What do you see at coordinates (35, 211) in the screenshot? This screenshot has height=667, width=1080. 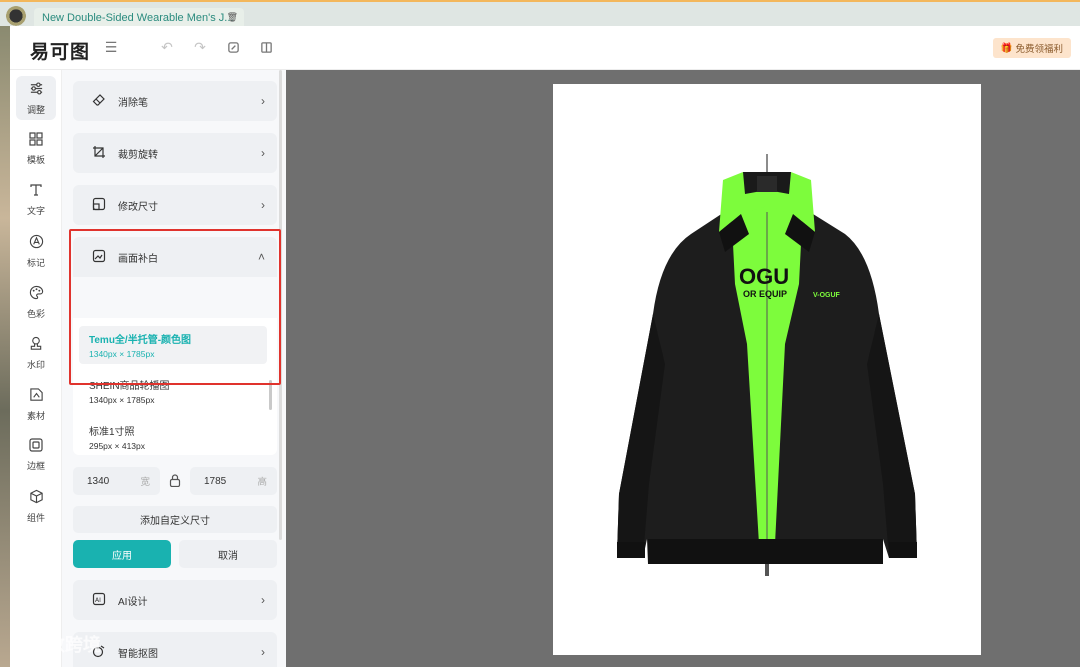 I see `rail-label: 文字` at bounding box center [35, 211].